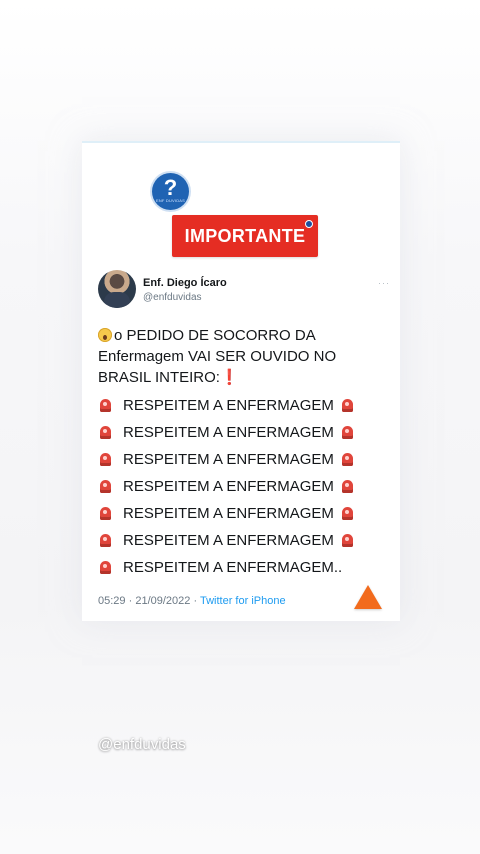 This screenshot has width=480, height=854. I want to click on orange-triangle-icon, so click(368, 597).